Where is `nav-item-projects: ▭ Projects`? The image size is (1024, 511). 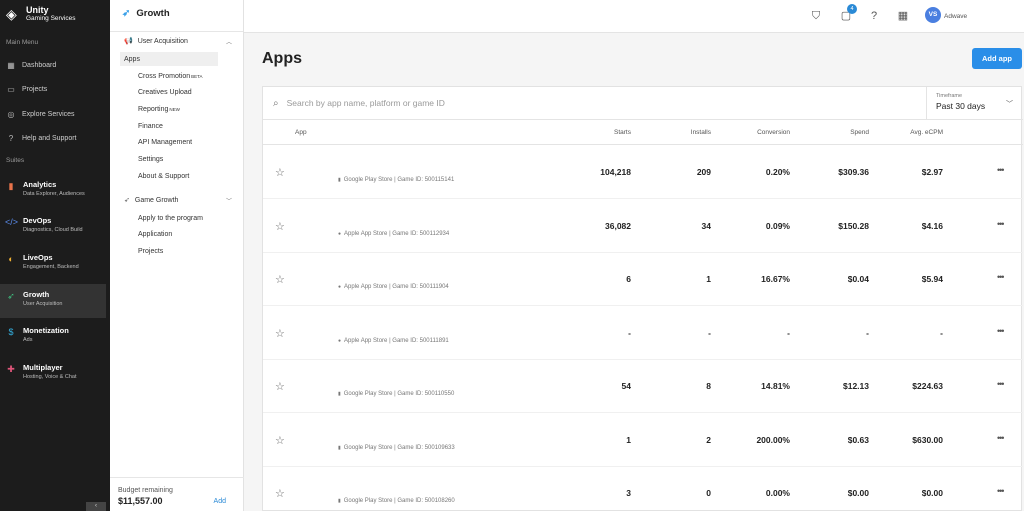
nav-item-projects: ▭ Projects is located at coordinates (53, 89).